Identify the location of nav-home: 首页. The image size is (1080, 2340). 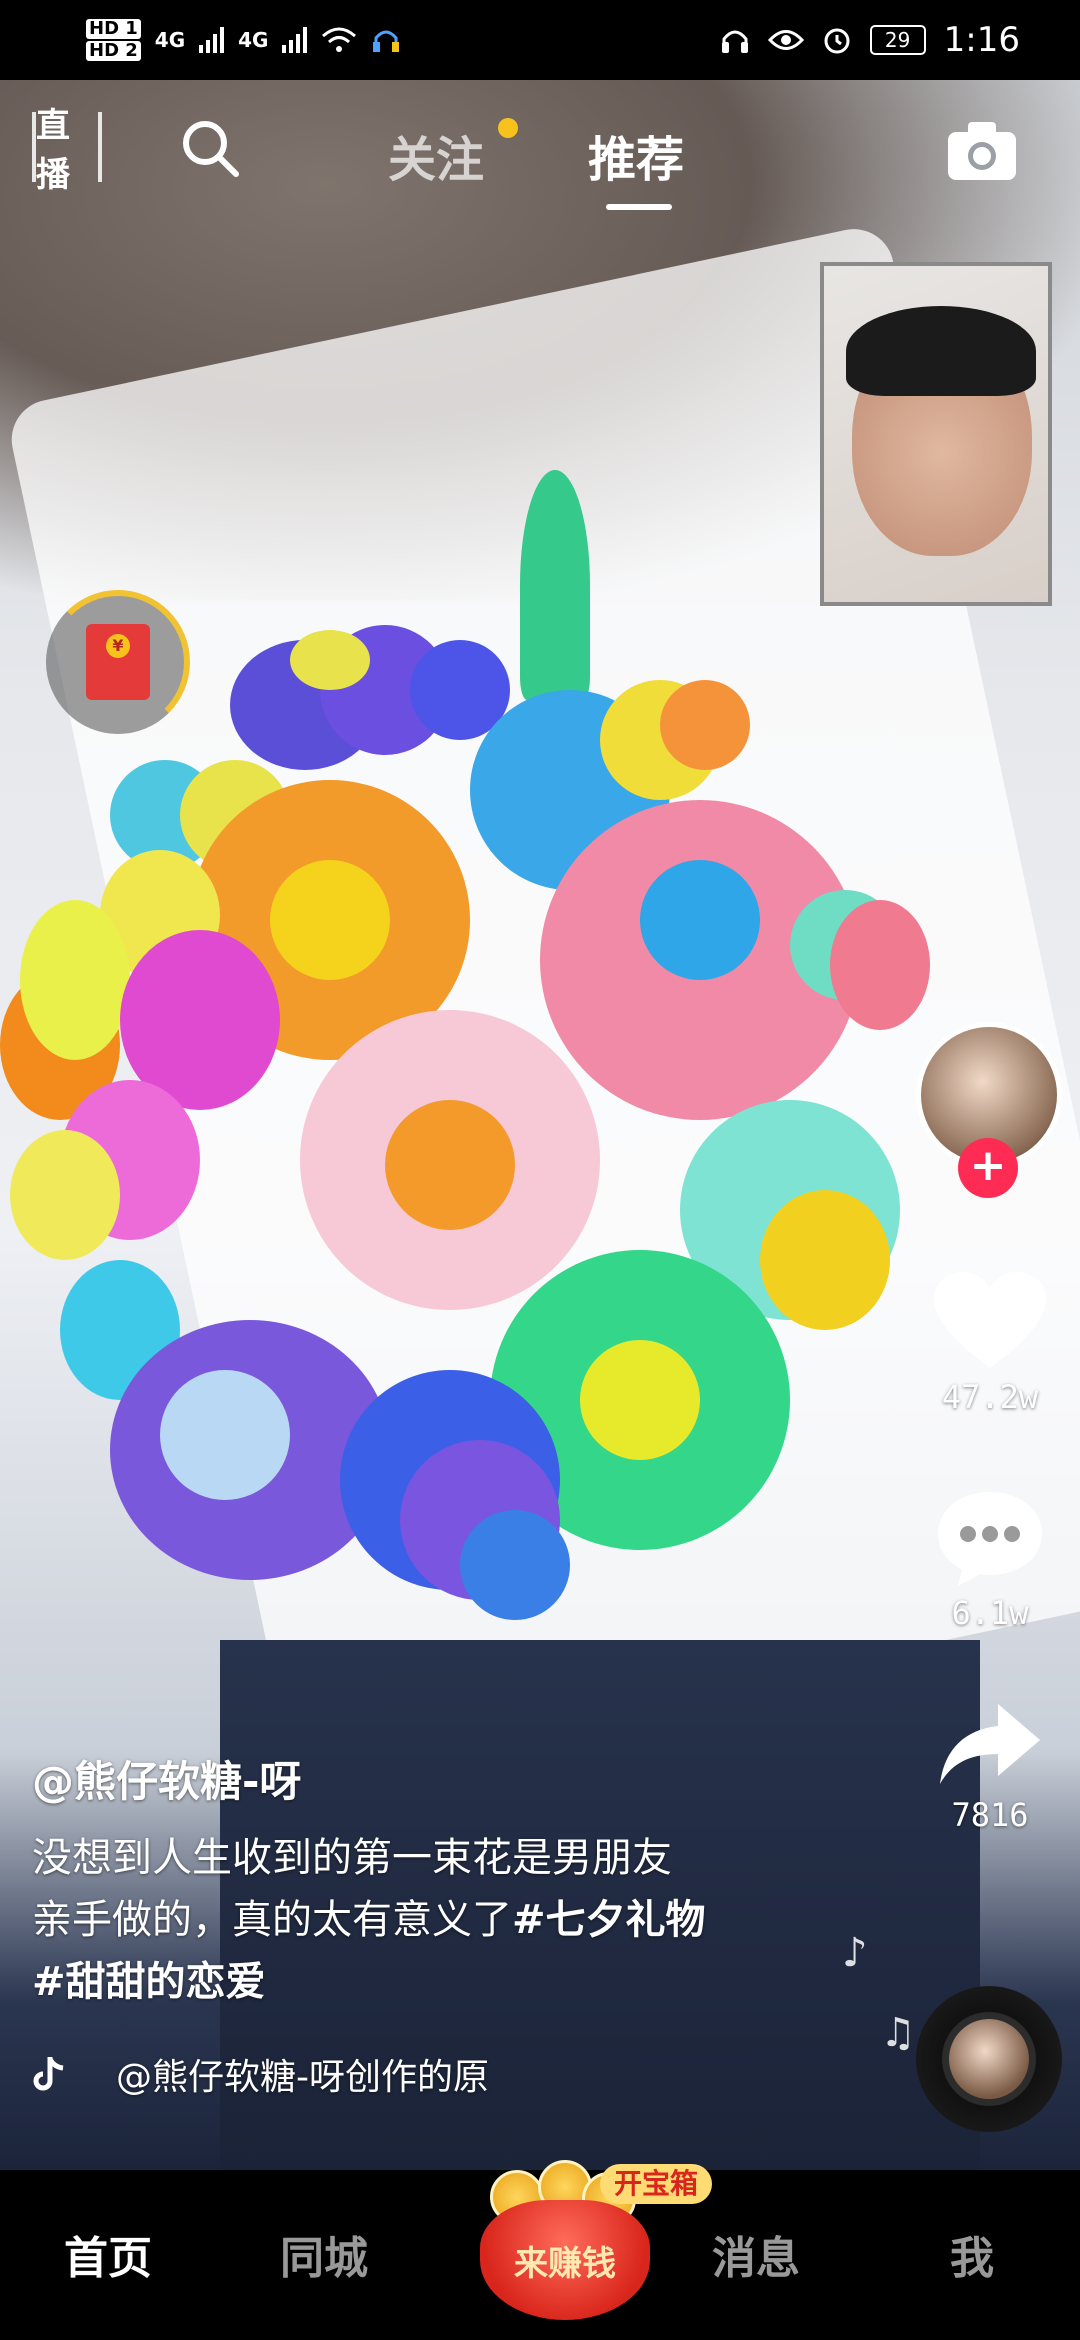
(108, 2254).